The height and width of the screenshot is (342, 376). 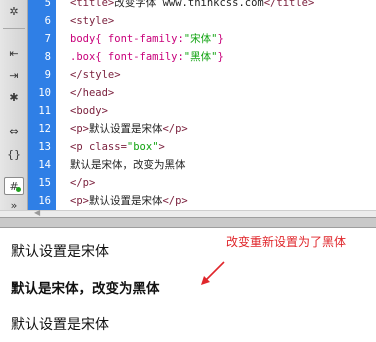 I want to click on code-token: </head>, so click(x=92, y=93).